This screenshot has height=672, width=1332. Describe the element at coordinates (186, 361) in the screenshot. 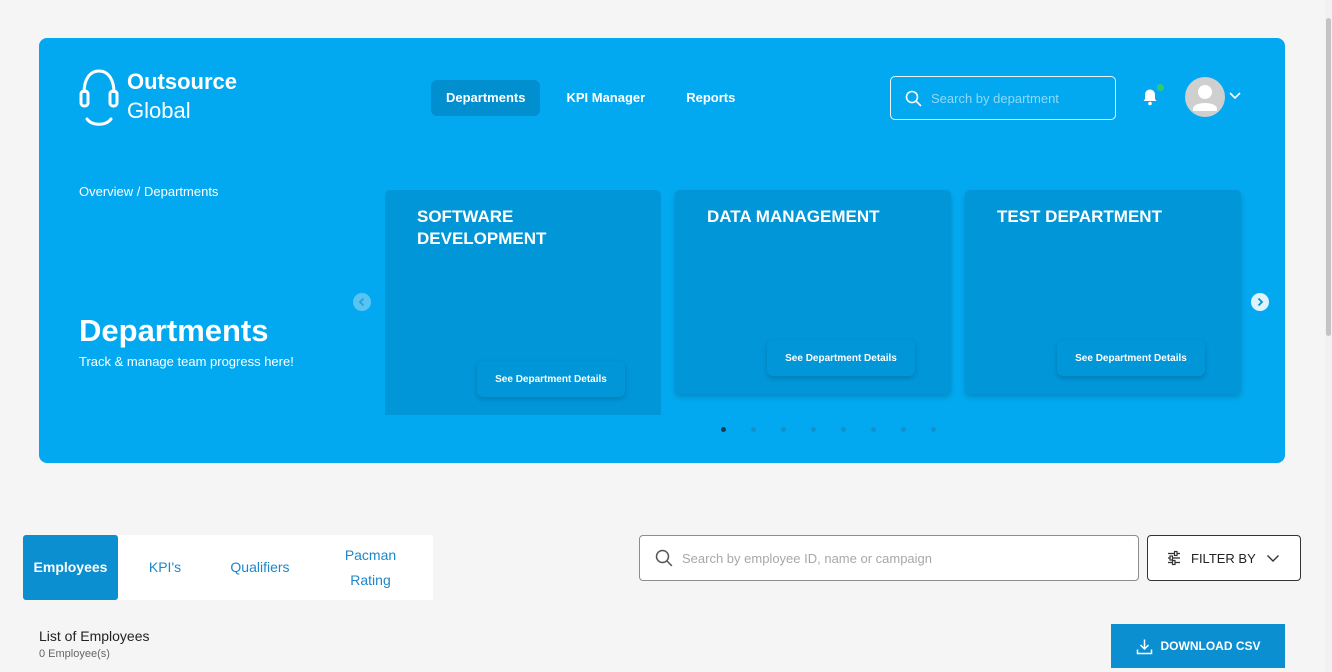

I see `page-subtitle: Track & manage team progress here!` at that location.